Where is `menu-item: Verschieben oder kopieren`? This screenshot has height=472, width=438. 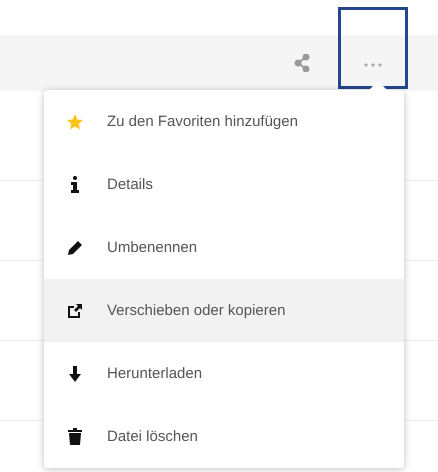 menu-item: Verschieben oder kopieren is located at coordinates (224, 310).